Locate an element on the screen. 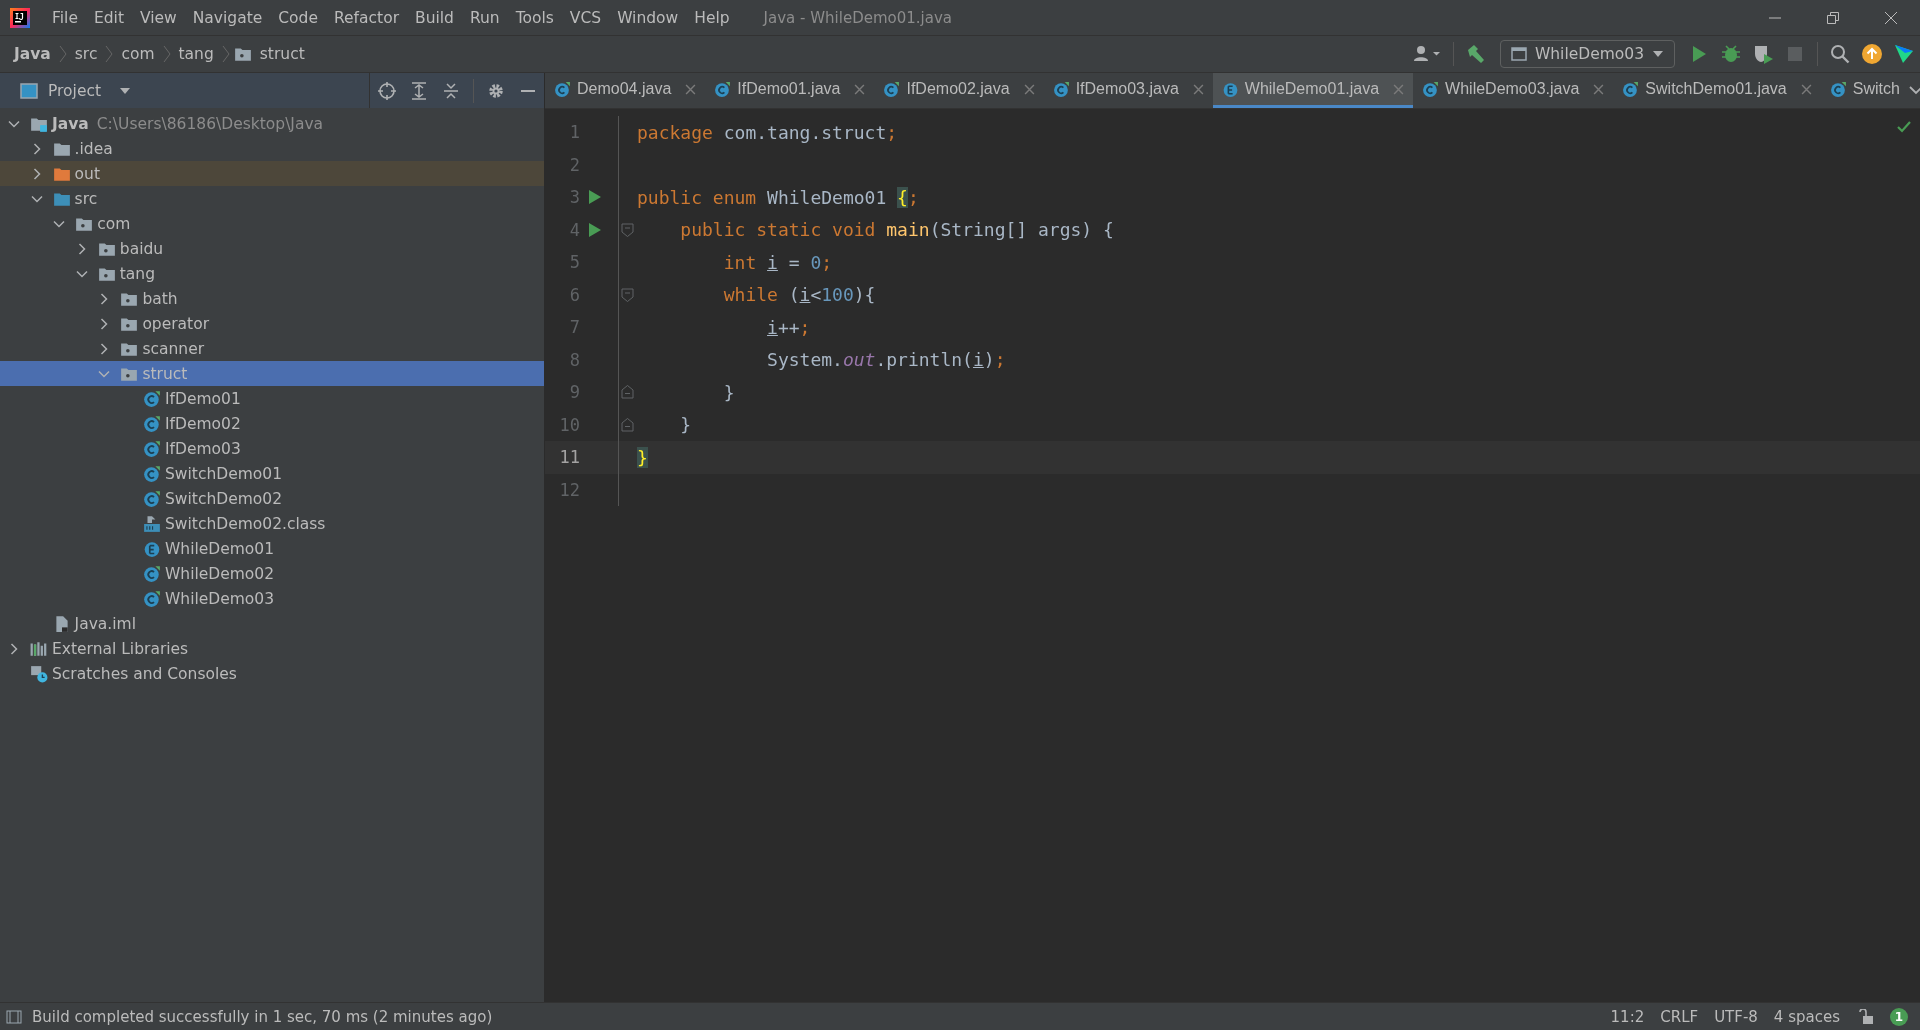 This screenshot has width=1920, height=1030. line-number: 3 is located at coordinates (574, 197).